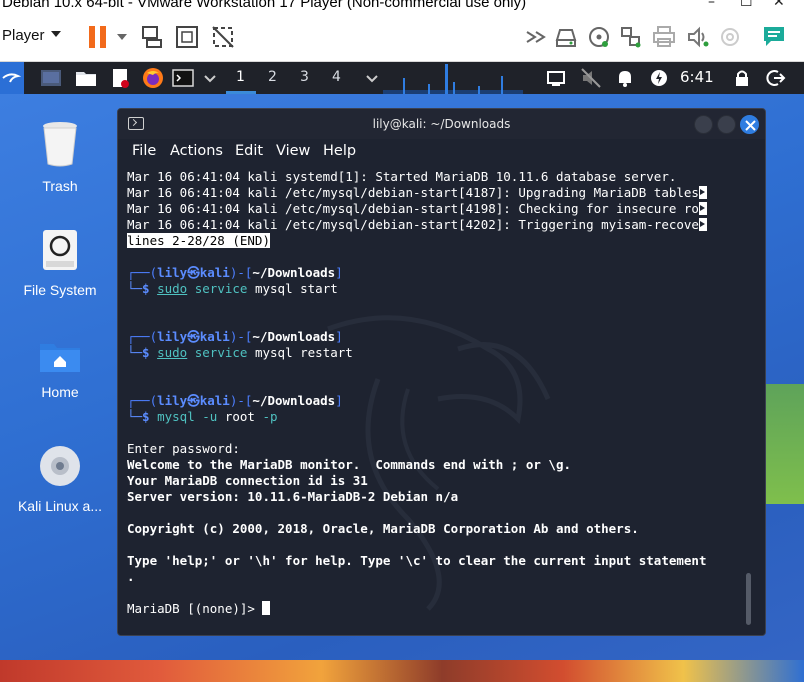 Image resolution: width=804 pixels, height=682 pixels. I want to click on shell-command: └─$ sudo service mysql start, so click(232, 288).